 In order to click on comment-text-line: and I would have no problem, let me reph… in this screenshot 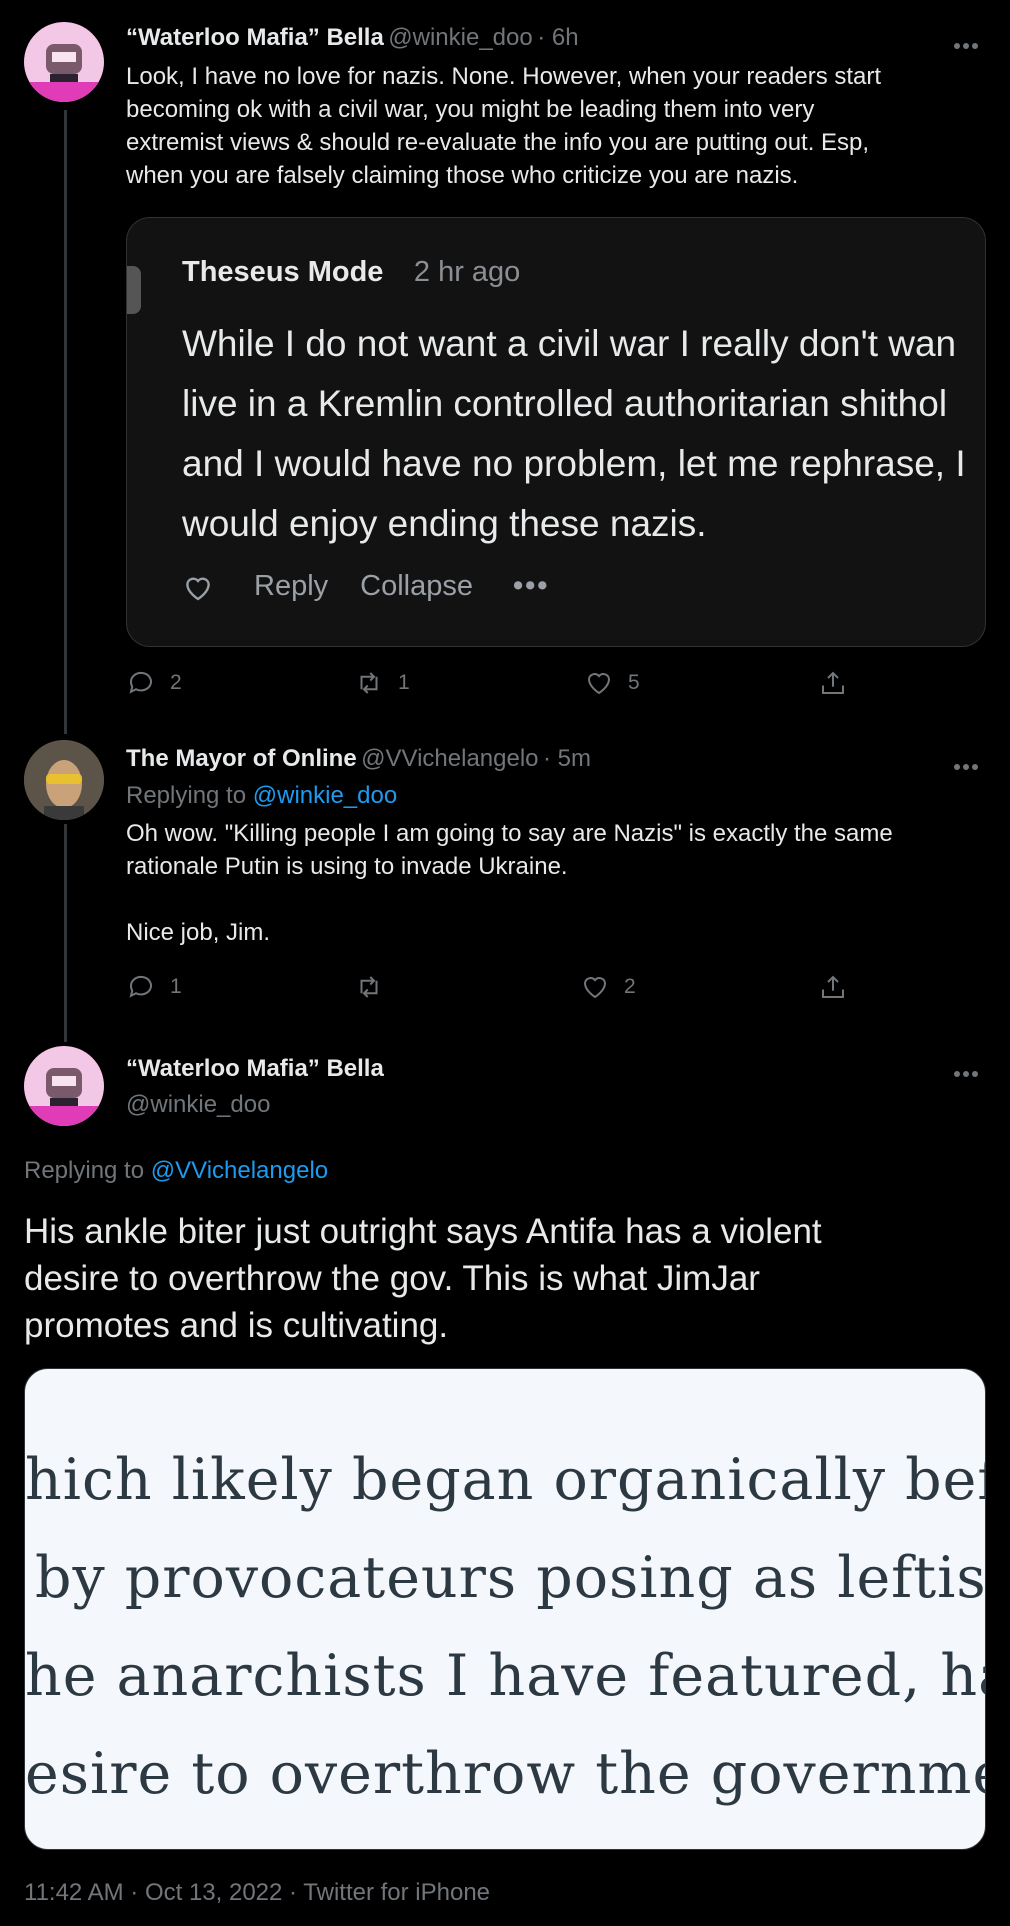, I will do `click(574, 463)`.